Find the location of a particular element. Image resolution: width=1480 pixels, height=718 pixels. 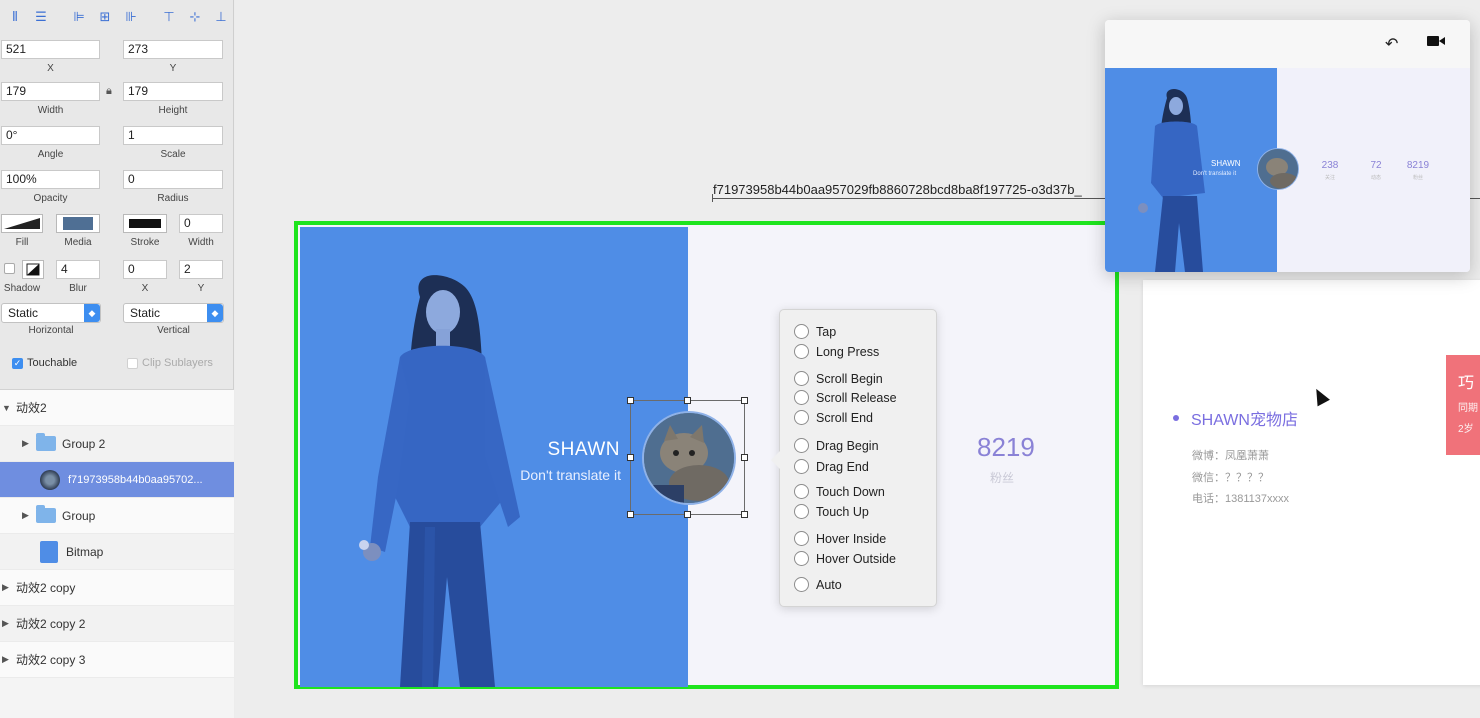

blur-field: 4 is located at coordinates (78, 269).